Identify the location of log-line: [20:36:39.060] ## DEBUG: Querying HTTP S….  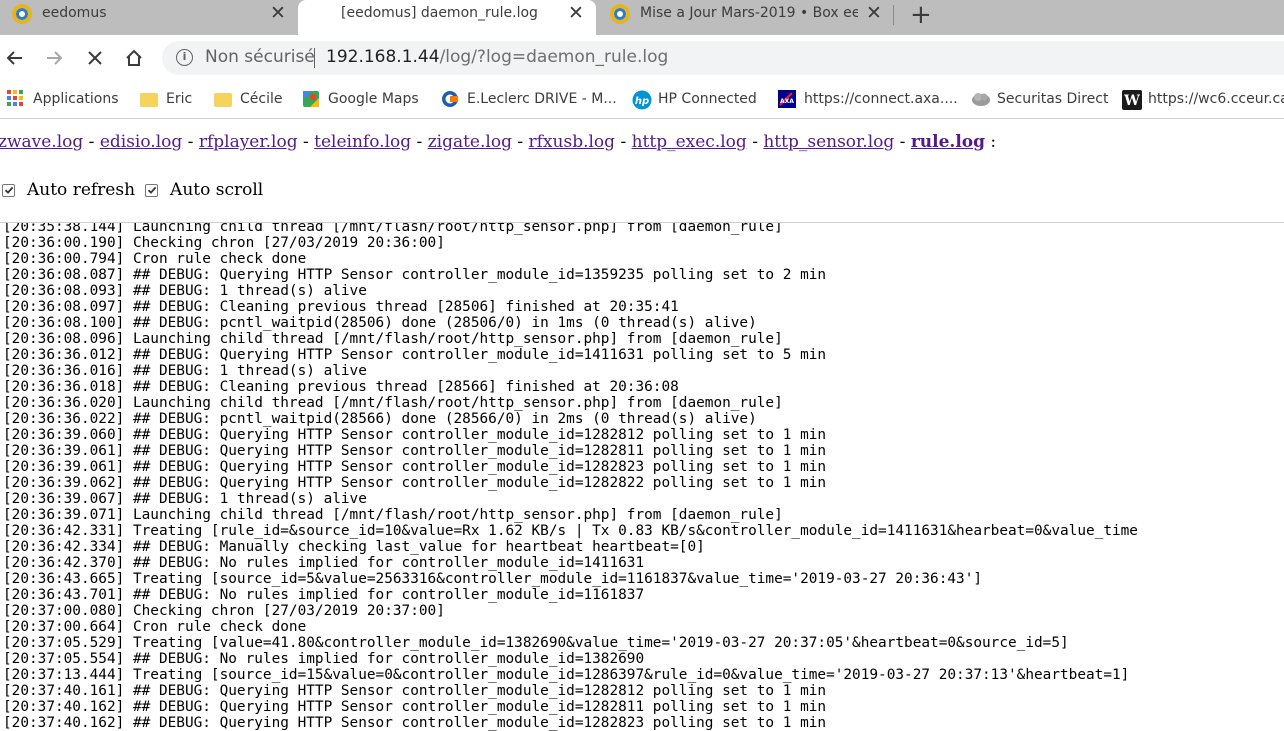
(415, 435).